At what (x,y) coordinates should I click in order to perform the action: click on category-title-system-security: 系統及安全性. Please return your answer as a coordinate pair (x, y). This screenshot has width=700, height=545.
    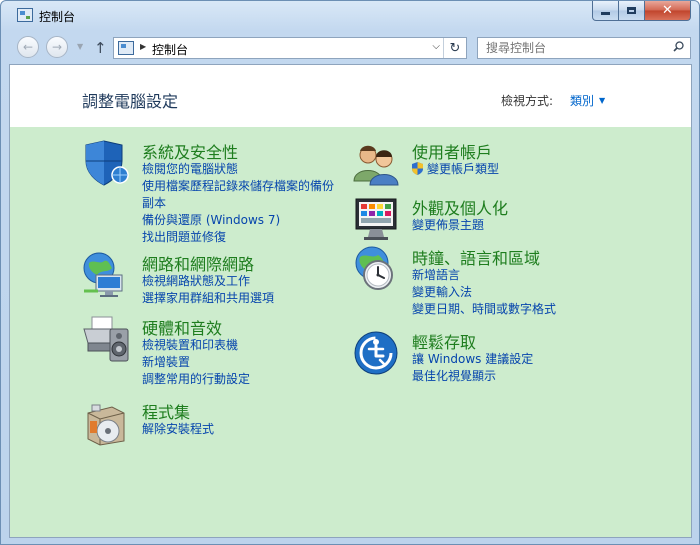
    Looking at the image, I should click on (190, 151).